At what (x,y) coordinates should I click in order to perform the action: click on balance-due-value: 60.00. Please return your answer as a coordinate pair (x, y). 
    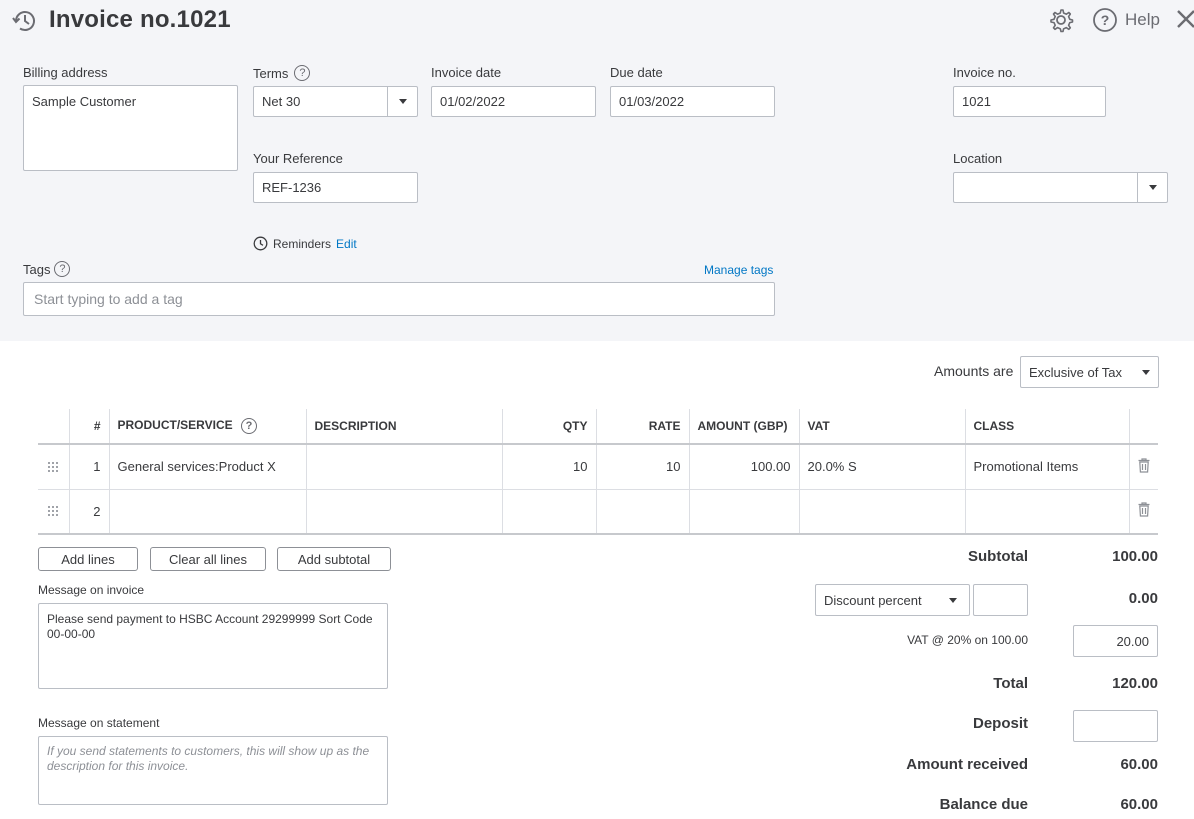
    Looking at the image, I should click on (1139, 804).